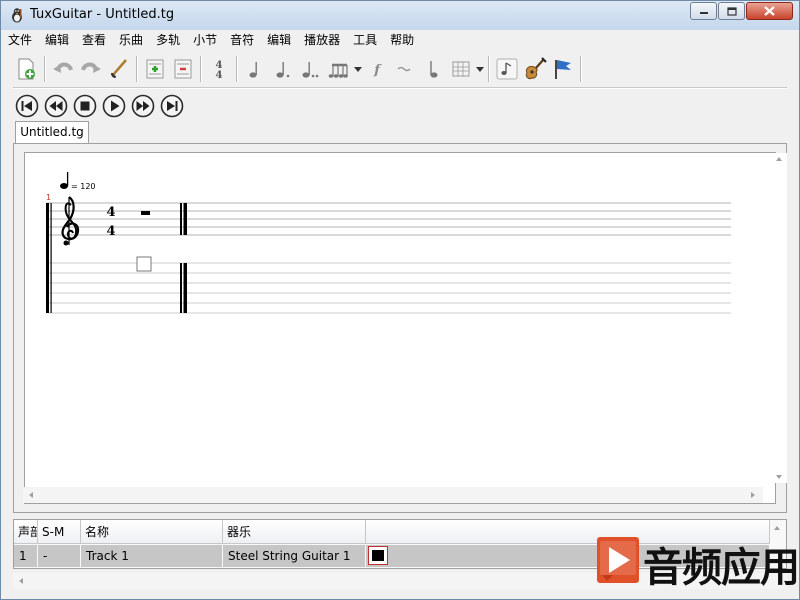  Describe the element at coordinates (480, 69) in the screenshot. I see `chord-dropdown` at that location.